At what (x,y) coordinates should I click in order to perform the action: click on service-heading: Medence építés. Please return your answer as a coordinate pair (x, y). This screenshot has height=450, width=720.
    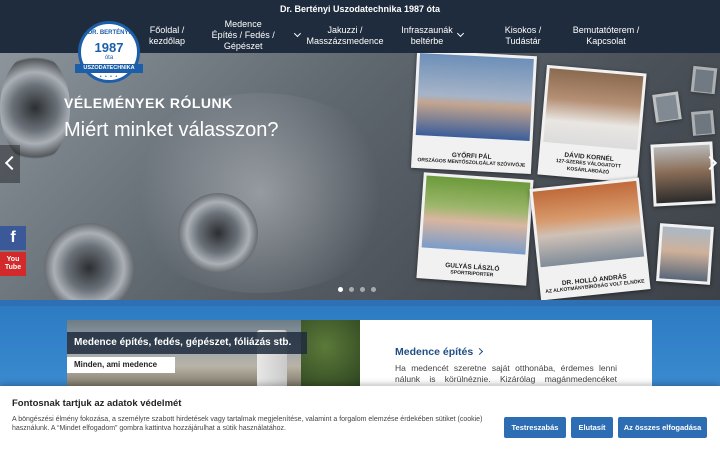
    Looking at the image, I should click on (434, 352).